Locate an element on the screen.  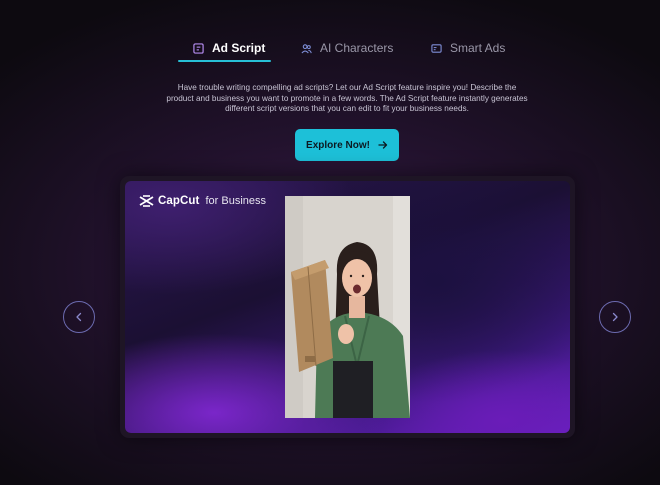
carousel-next-button is located at coordinates (615, 317).